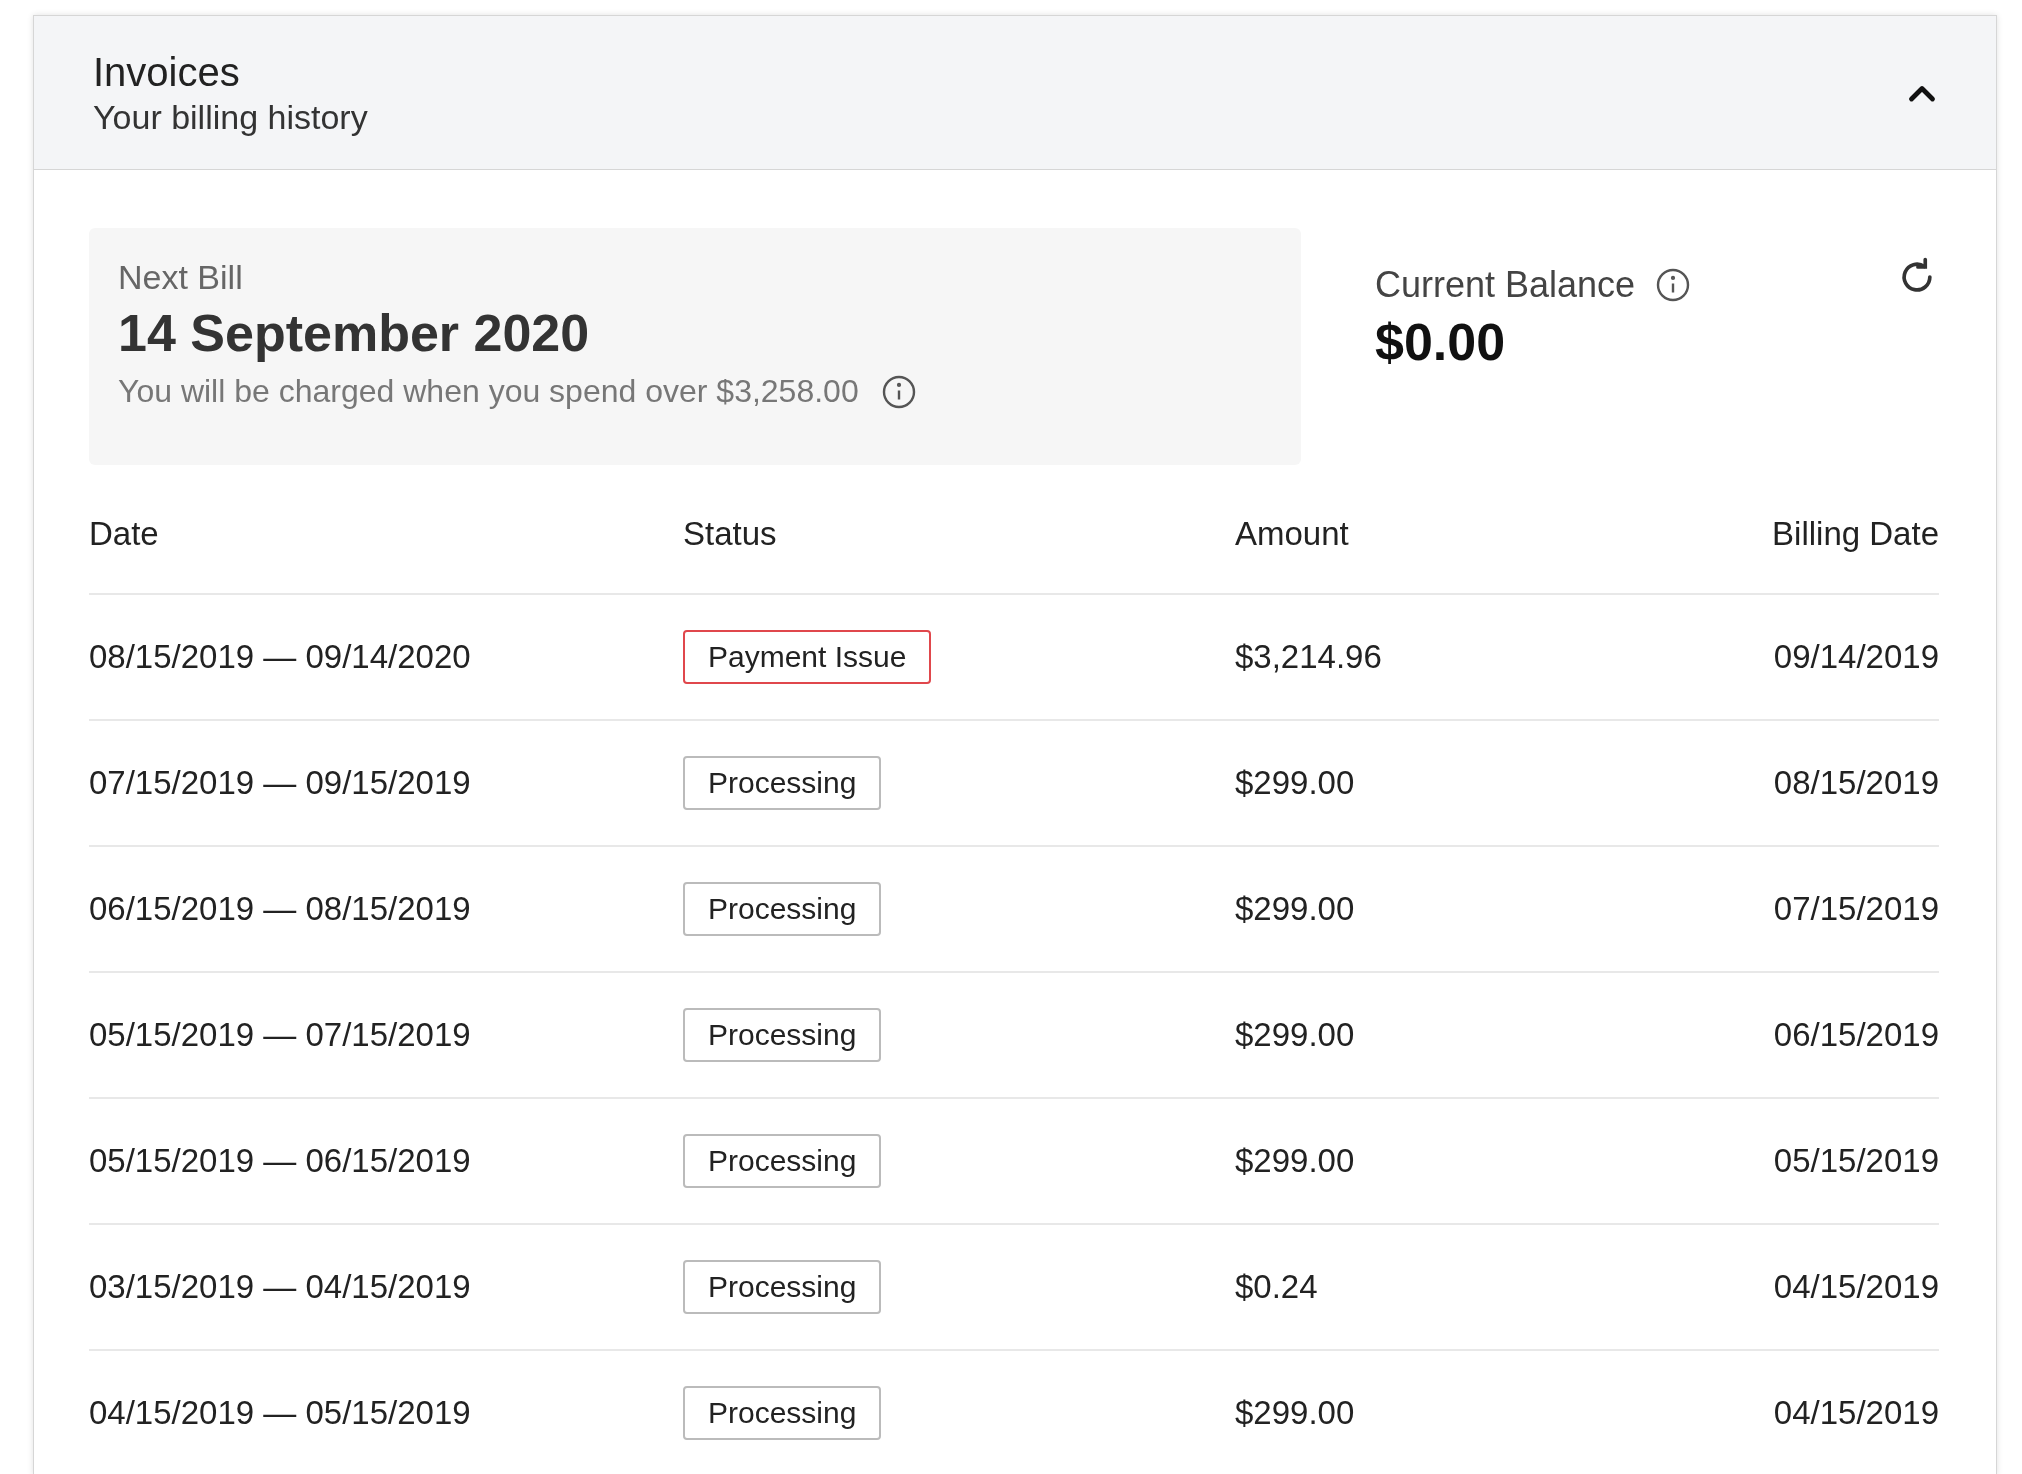  What do you see at coordinates (280, 783) in the screenshot?
I see `date-range: 07/15/2019 — 09/15/2019` at bounding box center [280, 783].